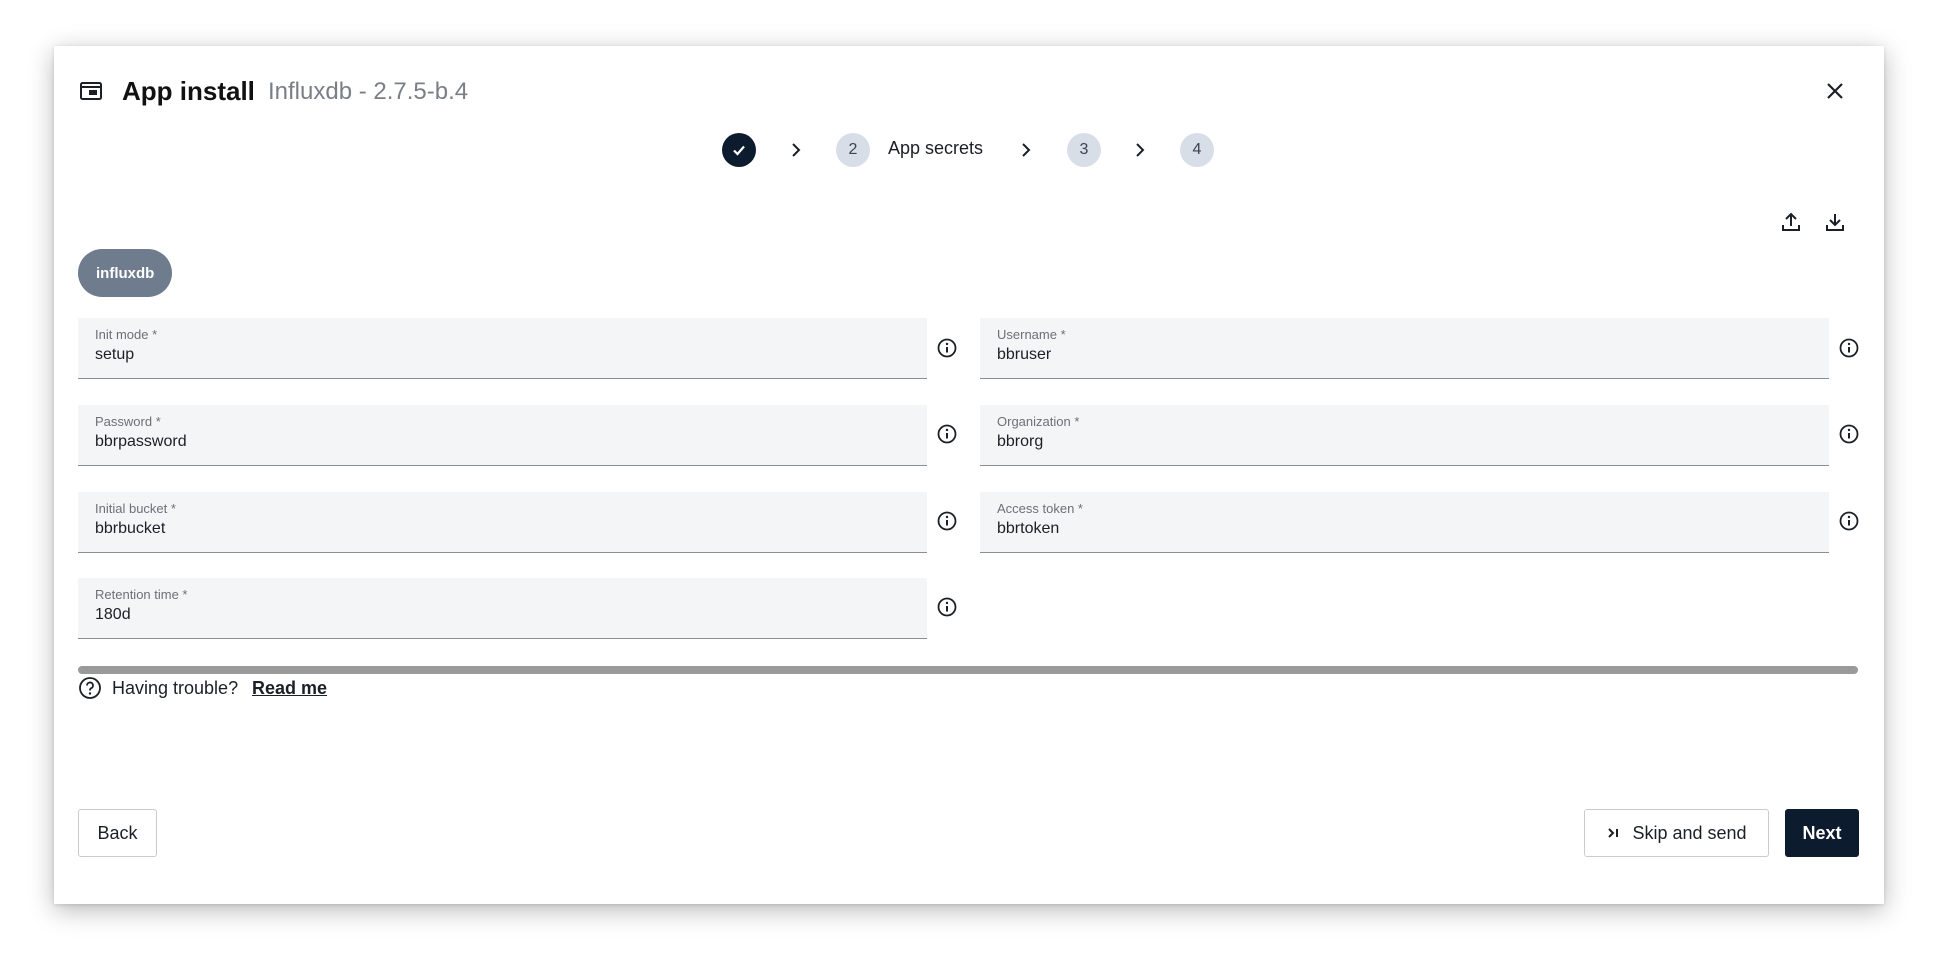  Describe the element at coordinates (1404, 348) in the screenshot. I see `username-field: Username * bbruser` at that location.